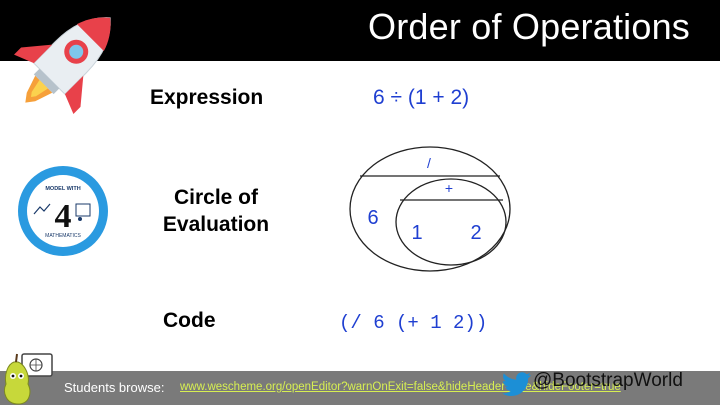  Describe the element at coordinates (608, 381) in the screenshot. I see `twitter-handle: @BootstrapWorld` at that location.